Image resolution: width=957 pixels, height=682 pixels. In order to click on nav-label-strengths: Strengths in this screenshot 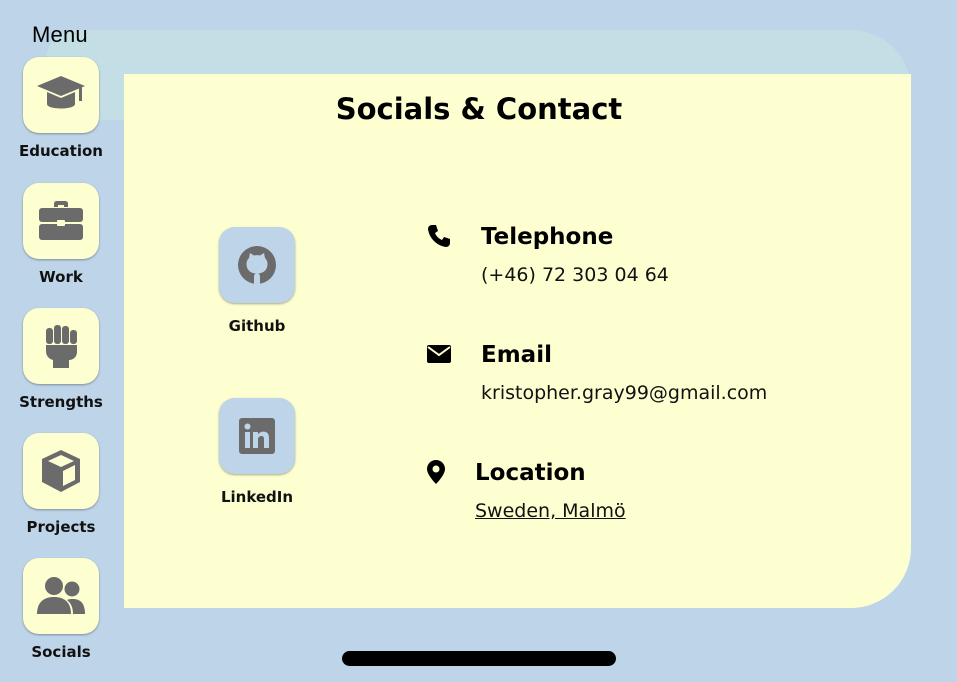, I will do `click(61, 402)`.